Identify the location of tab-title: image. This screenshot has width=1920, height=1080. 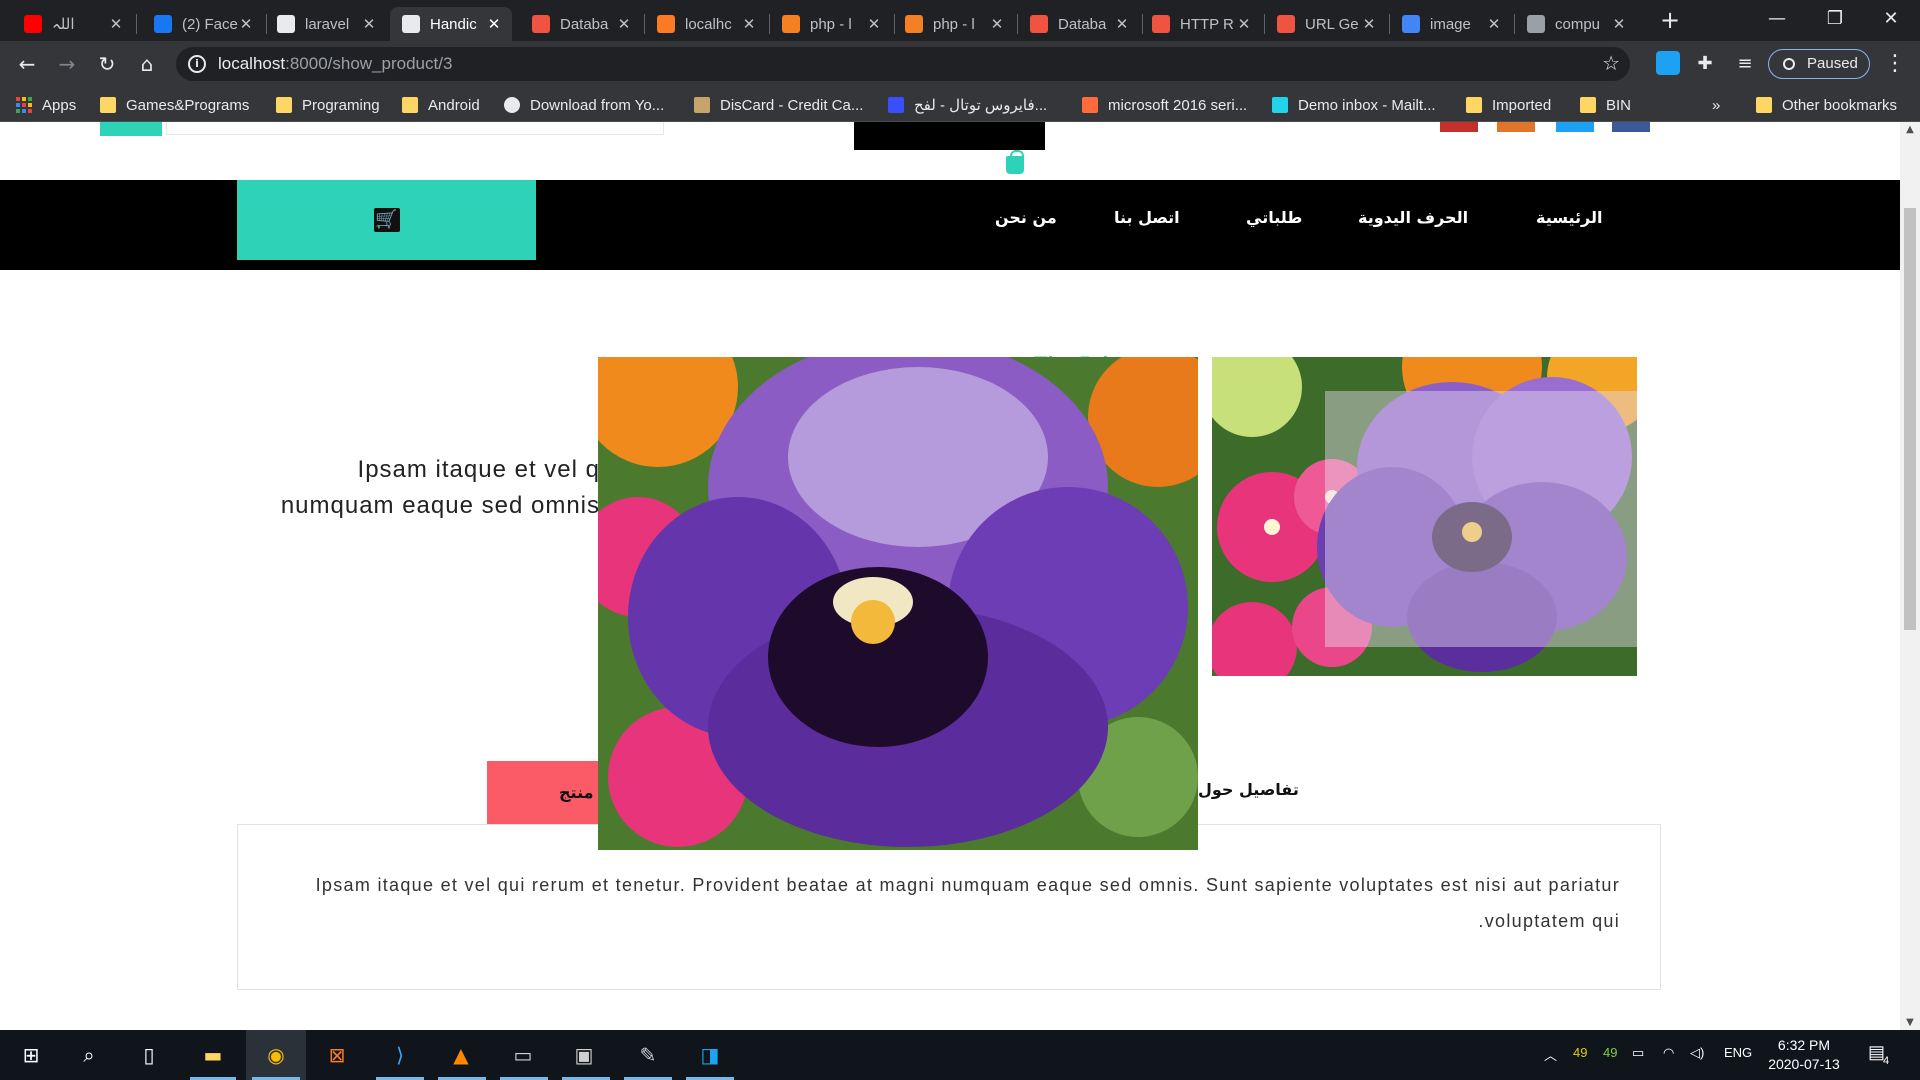
(1450, 24).